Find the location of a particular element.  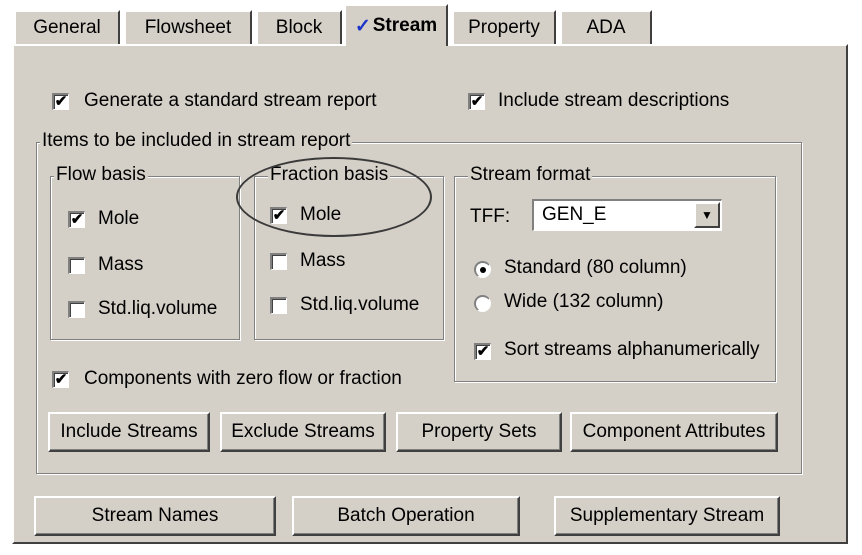

include-descriptions-label: Include stream descriptions is located at coordinates (614, 100).